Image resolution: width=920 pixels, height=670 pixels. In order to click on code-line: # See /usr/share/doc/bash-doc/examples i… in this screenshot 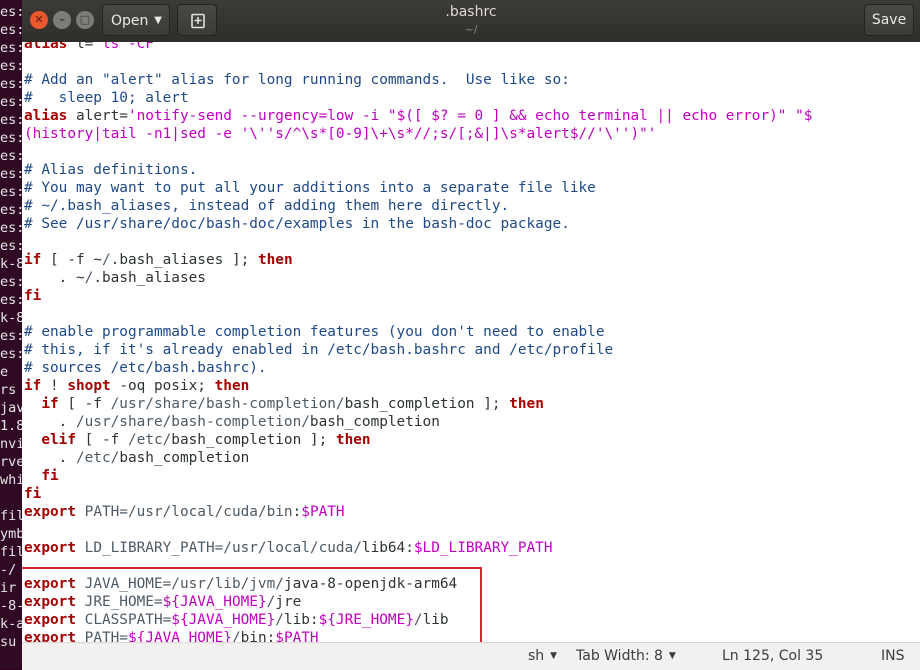, I will do `click(297, 224)`.